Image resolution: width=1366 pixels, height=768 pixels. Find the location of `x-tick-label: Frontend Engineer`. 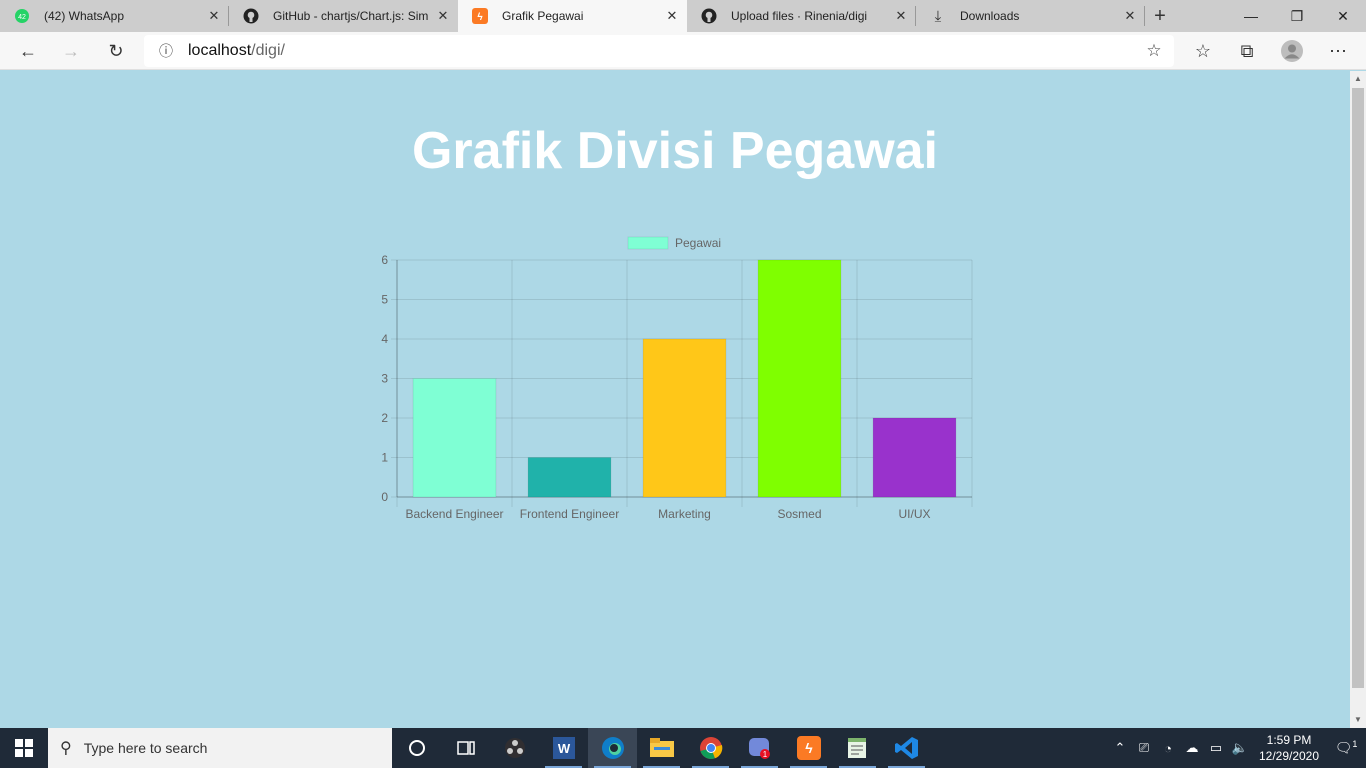

x-tick-label: Frontend Engineer is located at coordinates (569, 514).